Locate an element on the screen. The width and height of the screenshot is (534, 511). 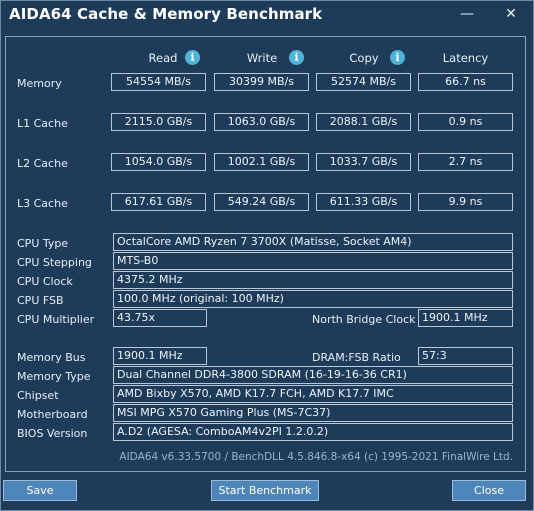
motherboard-value: MSI MPG X570 Gaming Plus (MS-7C37) is located at coordinates (313, 413).